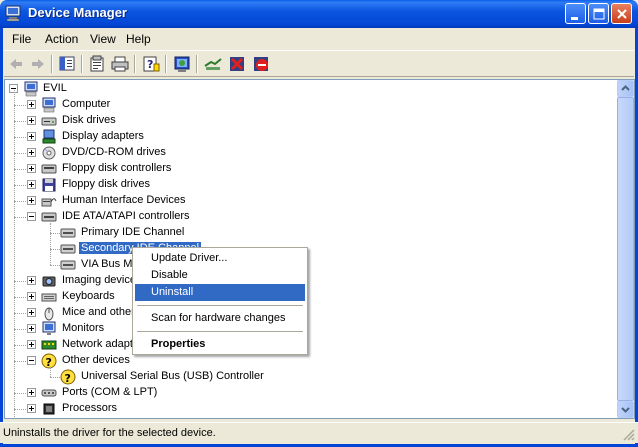 This screenshot has width=638, height=447. What do you see at coordinates (77, 12) in the screenshot?
I see `window-title: Device Manager` at bounding box center [77, 12].